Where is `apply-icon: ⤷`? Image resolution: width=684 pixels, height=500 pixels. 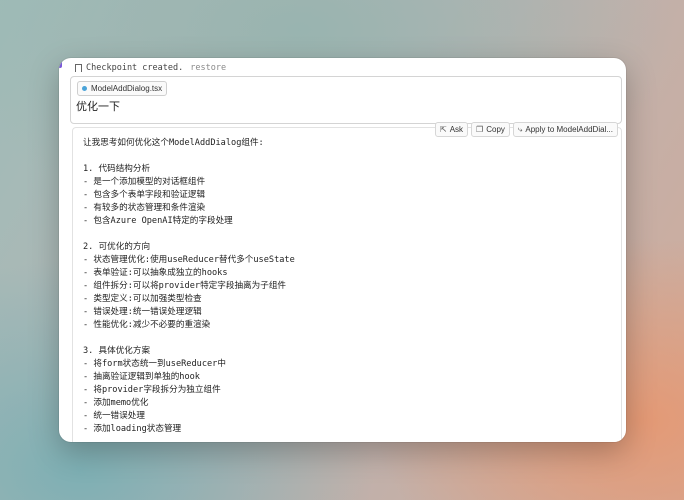 apply-icon: ⤷ is located at coordinates (520, 129).